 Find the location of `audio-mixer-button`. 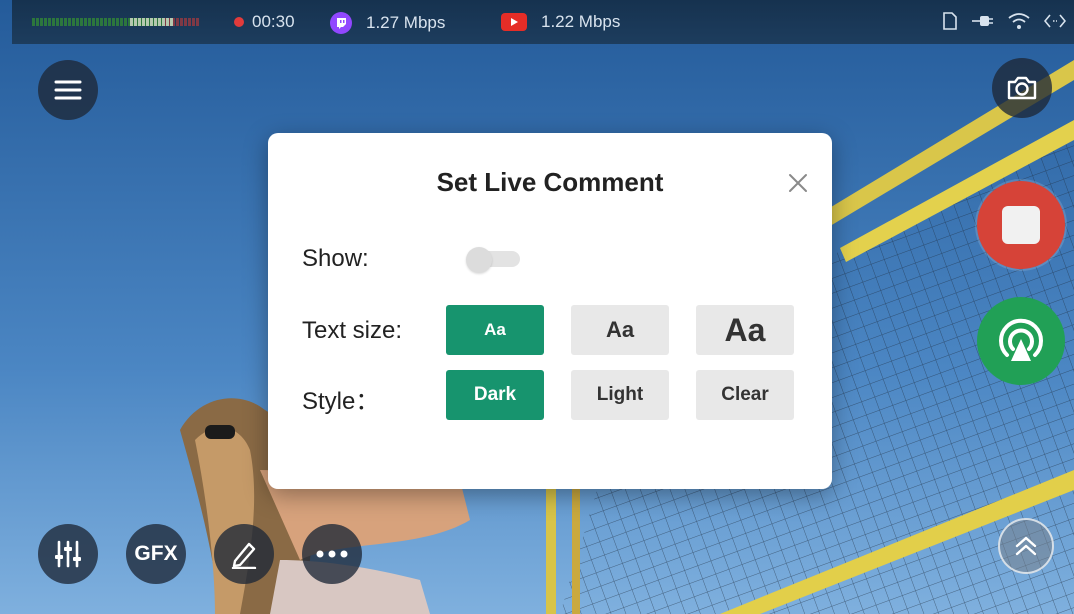

audio-mixer-button is located at coordinates (68, 554).